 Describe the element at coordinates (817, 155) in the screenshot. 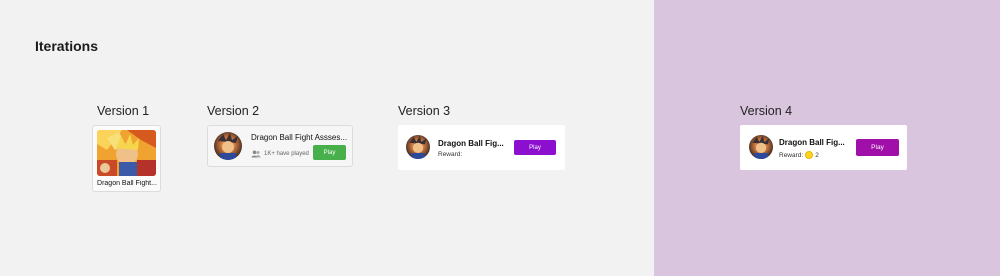

I see `reward-value: 2` at that location.